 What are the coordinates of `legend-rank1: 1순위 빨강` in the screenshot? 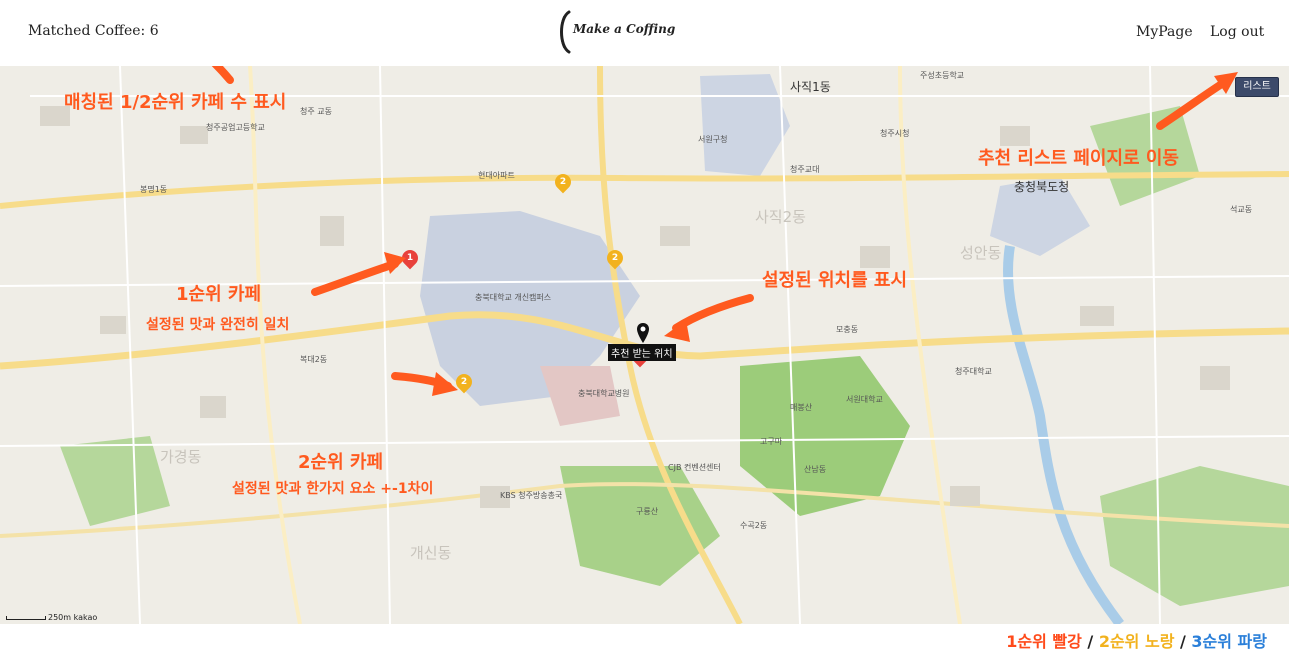 It's located at (1044, 641).